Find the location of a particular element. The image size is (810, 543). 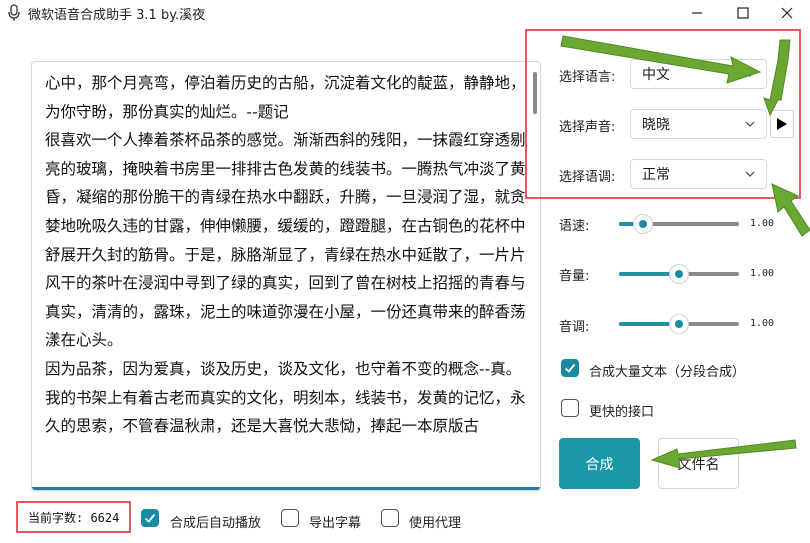

synthesize-label: 合成 is located at coordinates (599, 464).